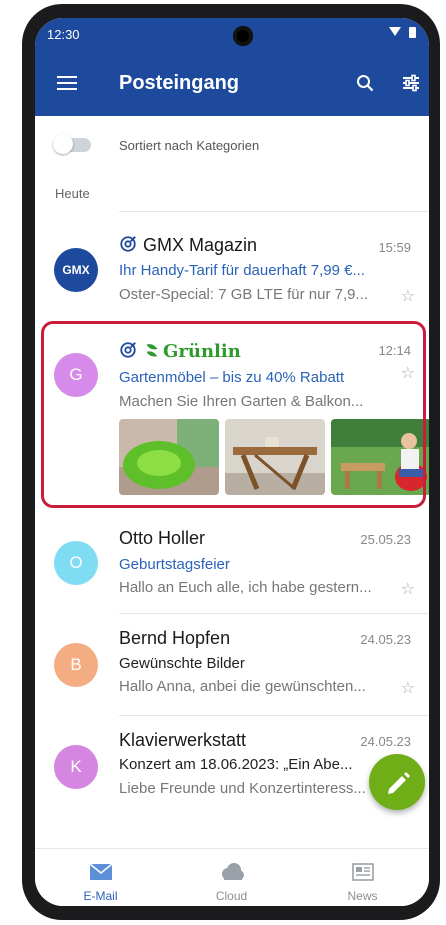 The height and width of the screenshot is (925, 446). What do you see at coordinates (411, 83) in the screenshot?
I see `filter-icon` at bounding box center [411, 83].